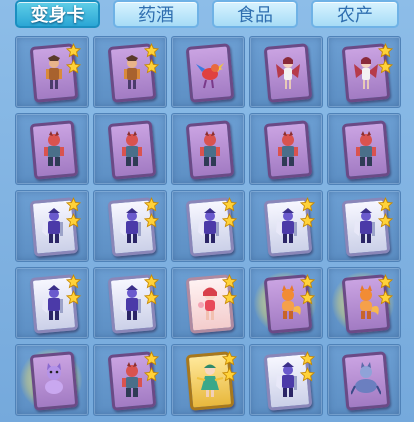 The image size is (414, 422). Describe the element at coordinates (207, 16) in the screenshot. I see `category-tab-bar: 变身卡 药酒 食品 农产` at that location.